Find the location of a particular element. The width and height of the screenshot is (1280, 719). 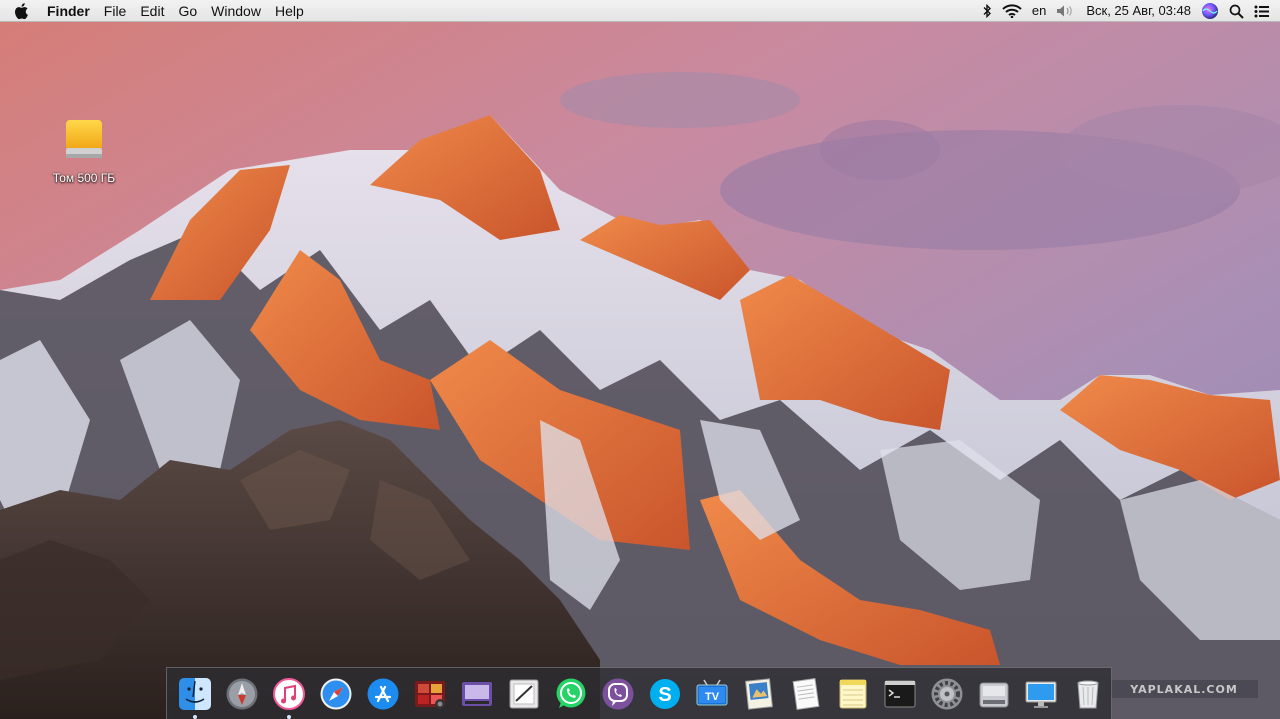

notification-center-icon is located at coordinates (1264, 11).